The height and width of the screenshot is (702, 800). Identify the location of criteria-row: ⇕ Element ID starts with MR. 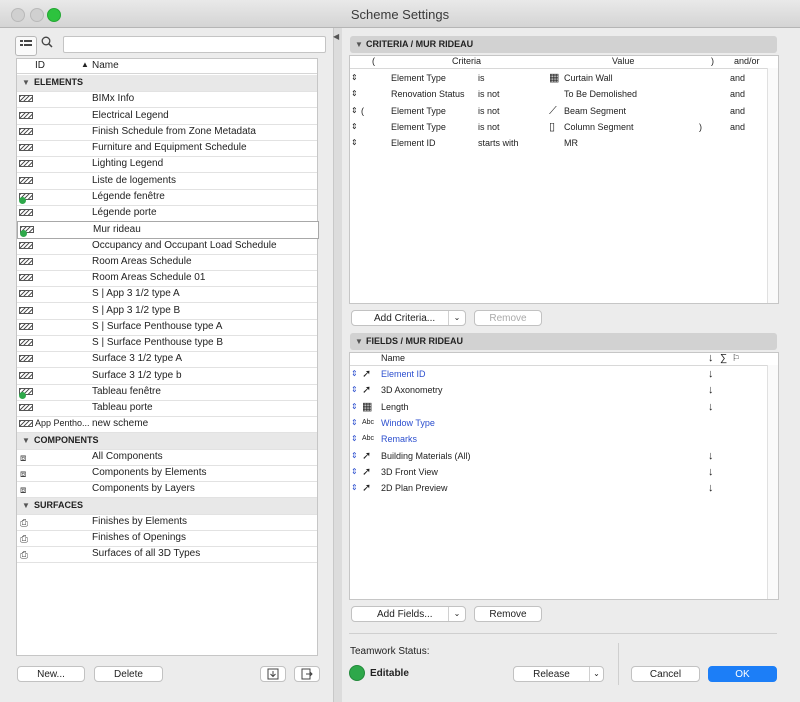
(558, 143).